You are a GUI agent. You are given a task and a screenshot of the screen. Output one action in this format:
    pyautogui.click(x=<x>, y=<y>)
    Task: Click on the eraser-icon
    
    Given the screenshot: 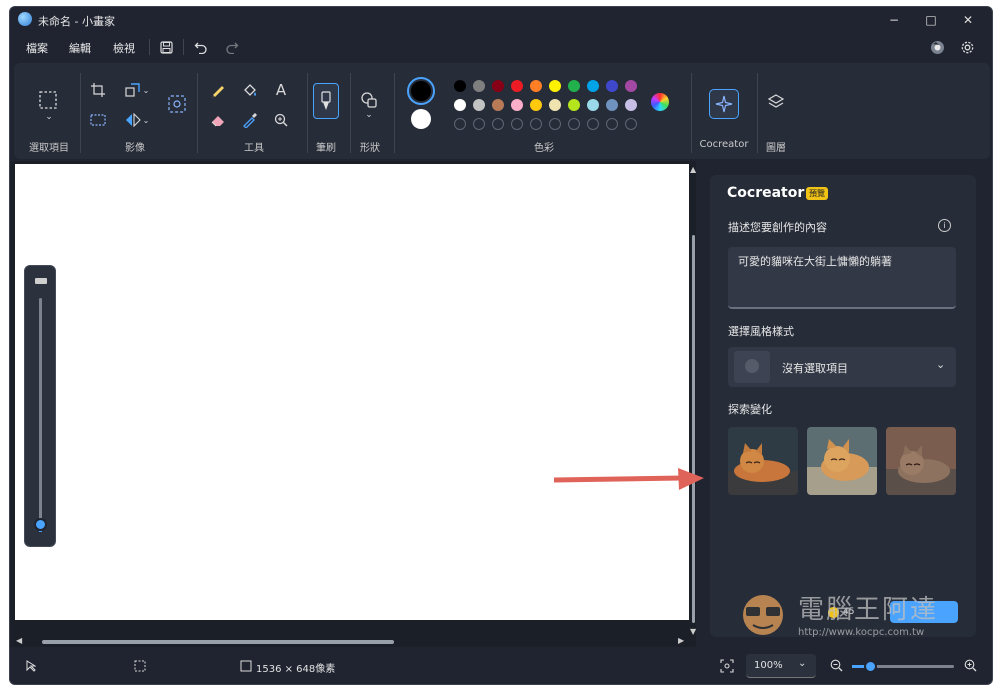 What is the action you would take?
    pyautogui.click(x=218, y=120)
    